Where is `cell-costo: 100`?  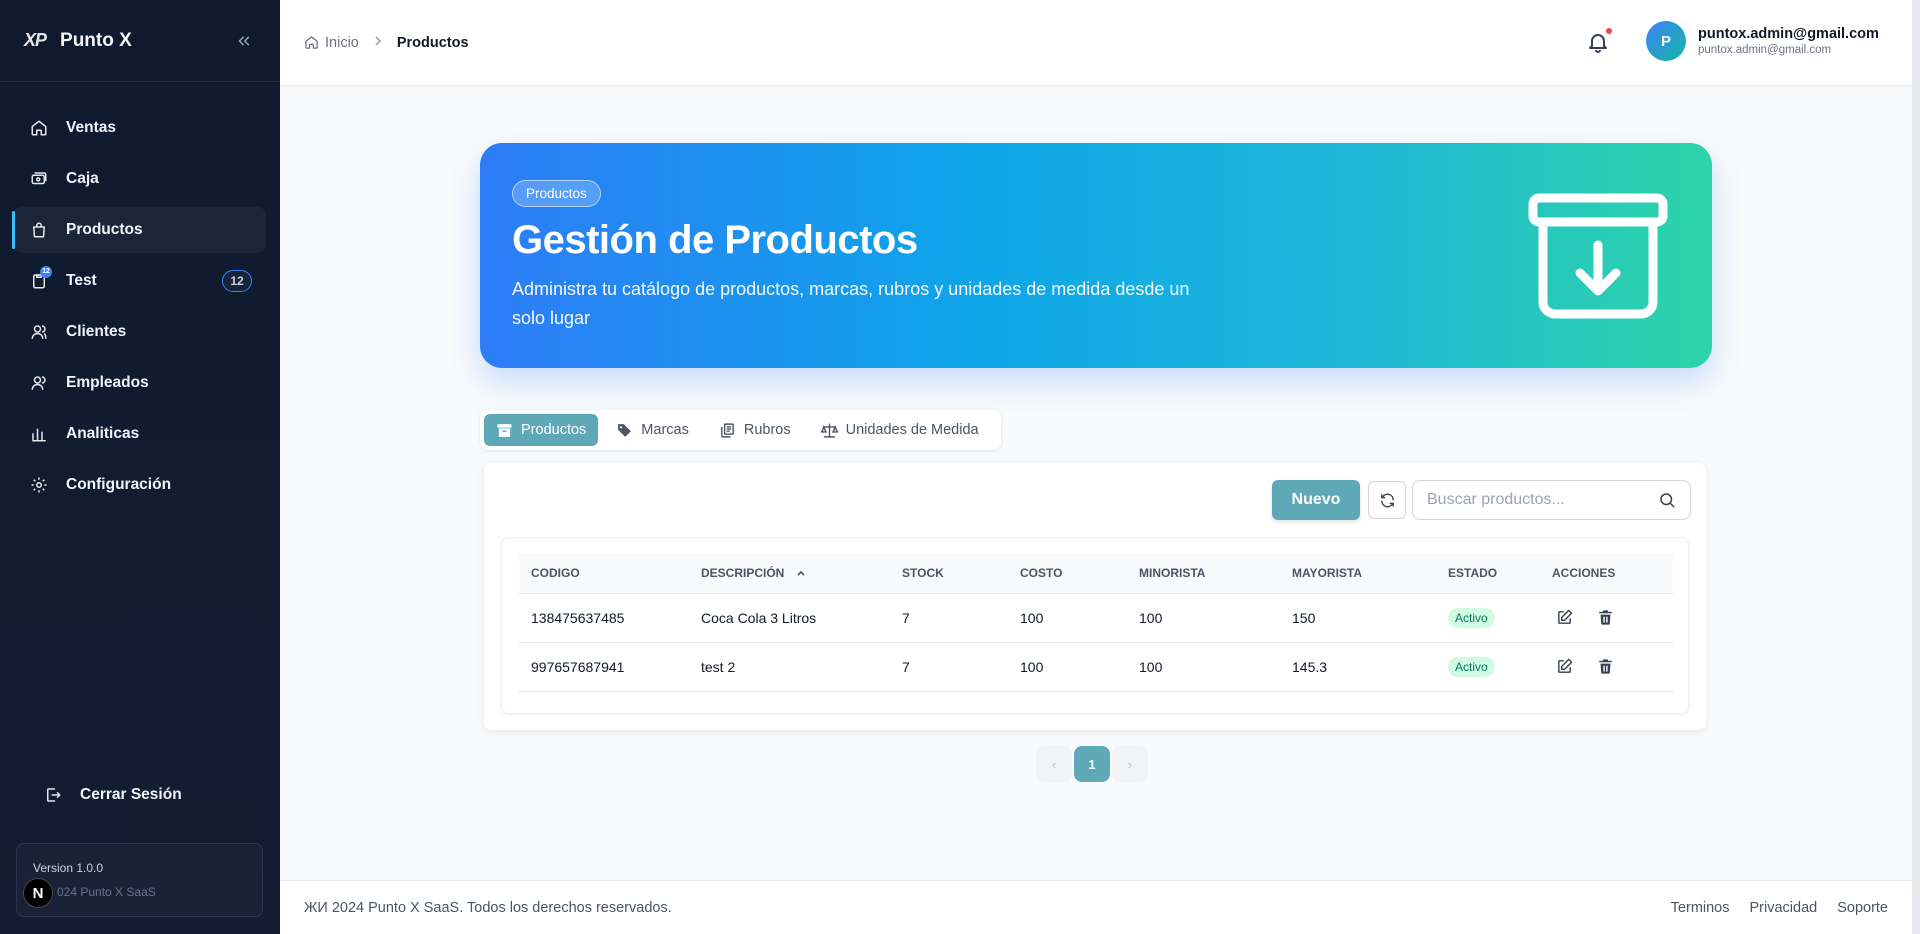 cell-costo: 100 is located at coordinates (1067, 618).